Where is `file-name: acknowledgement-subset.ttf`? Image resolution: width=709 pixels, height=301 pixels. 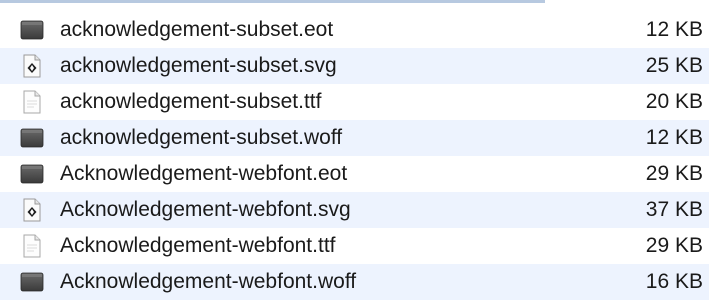 file-name: acknowledgement-subset.ttf is located at coordinates (191, 101).